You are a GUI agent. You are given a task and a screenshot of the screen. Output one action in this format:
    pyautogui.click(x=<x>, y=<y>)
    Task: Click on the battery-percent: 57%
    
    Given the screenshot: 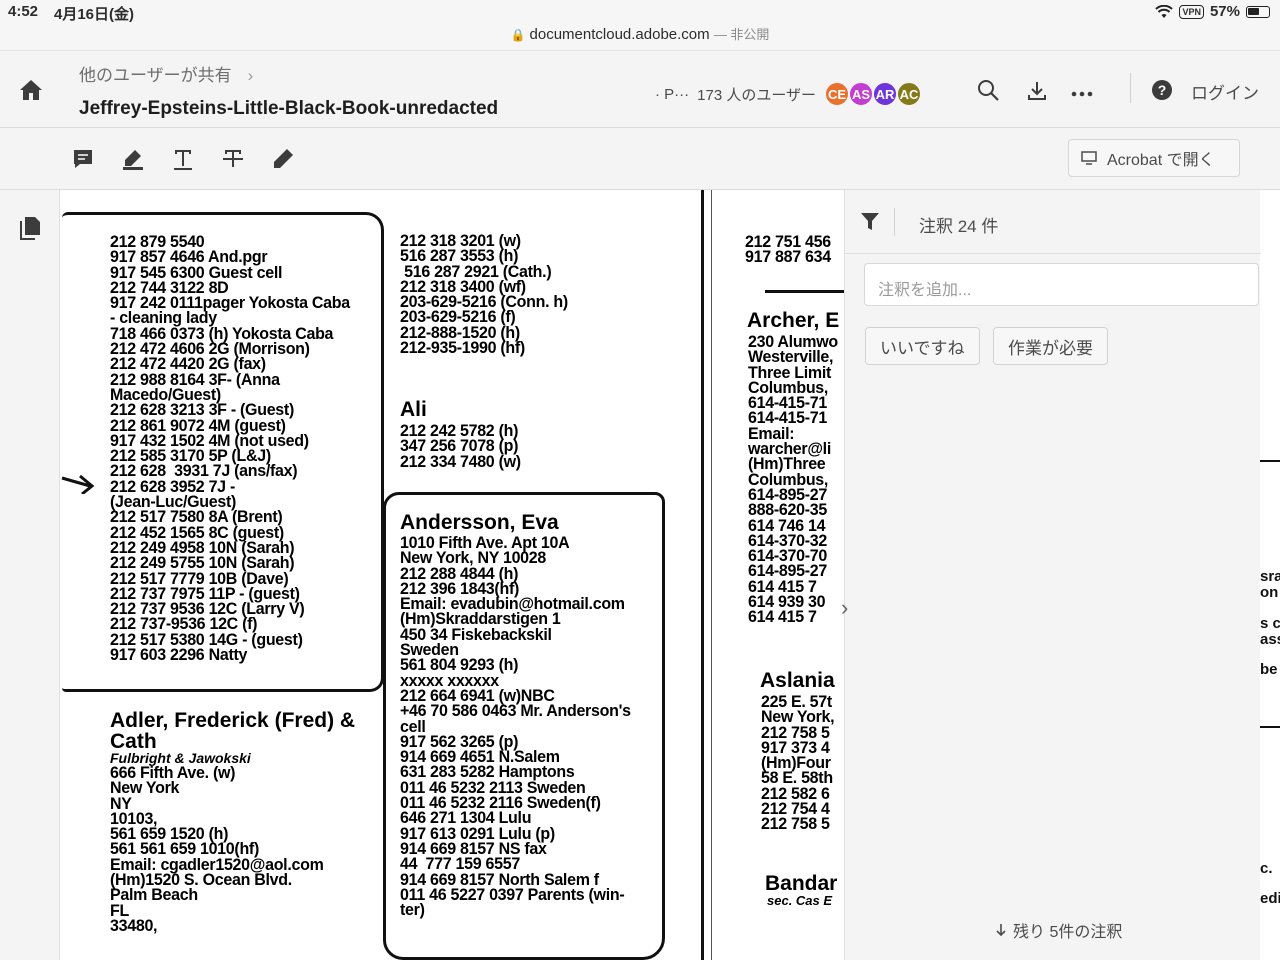 What is the action you would take?
    pyautogui.click(x=1224, y=11)
    